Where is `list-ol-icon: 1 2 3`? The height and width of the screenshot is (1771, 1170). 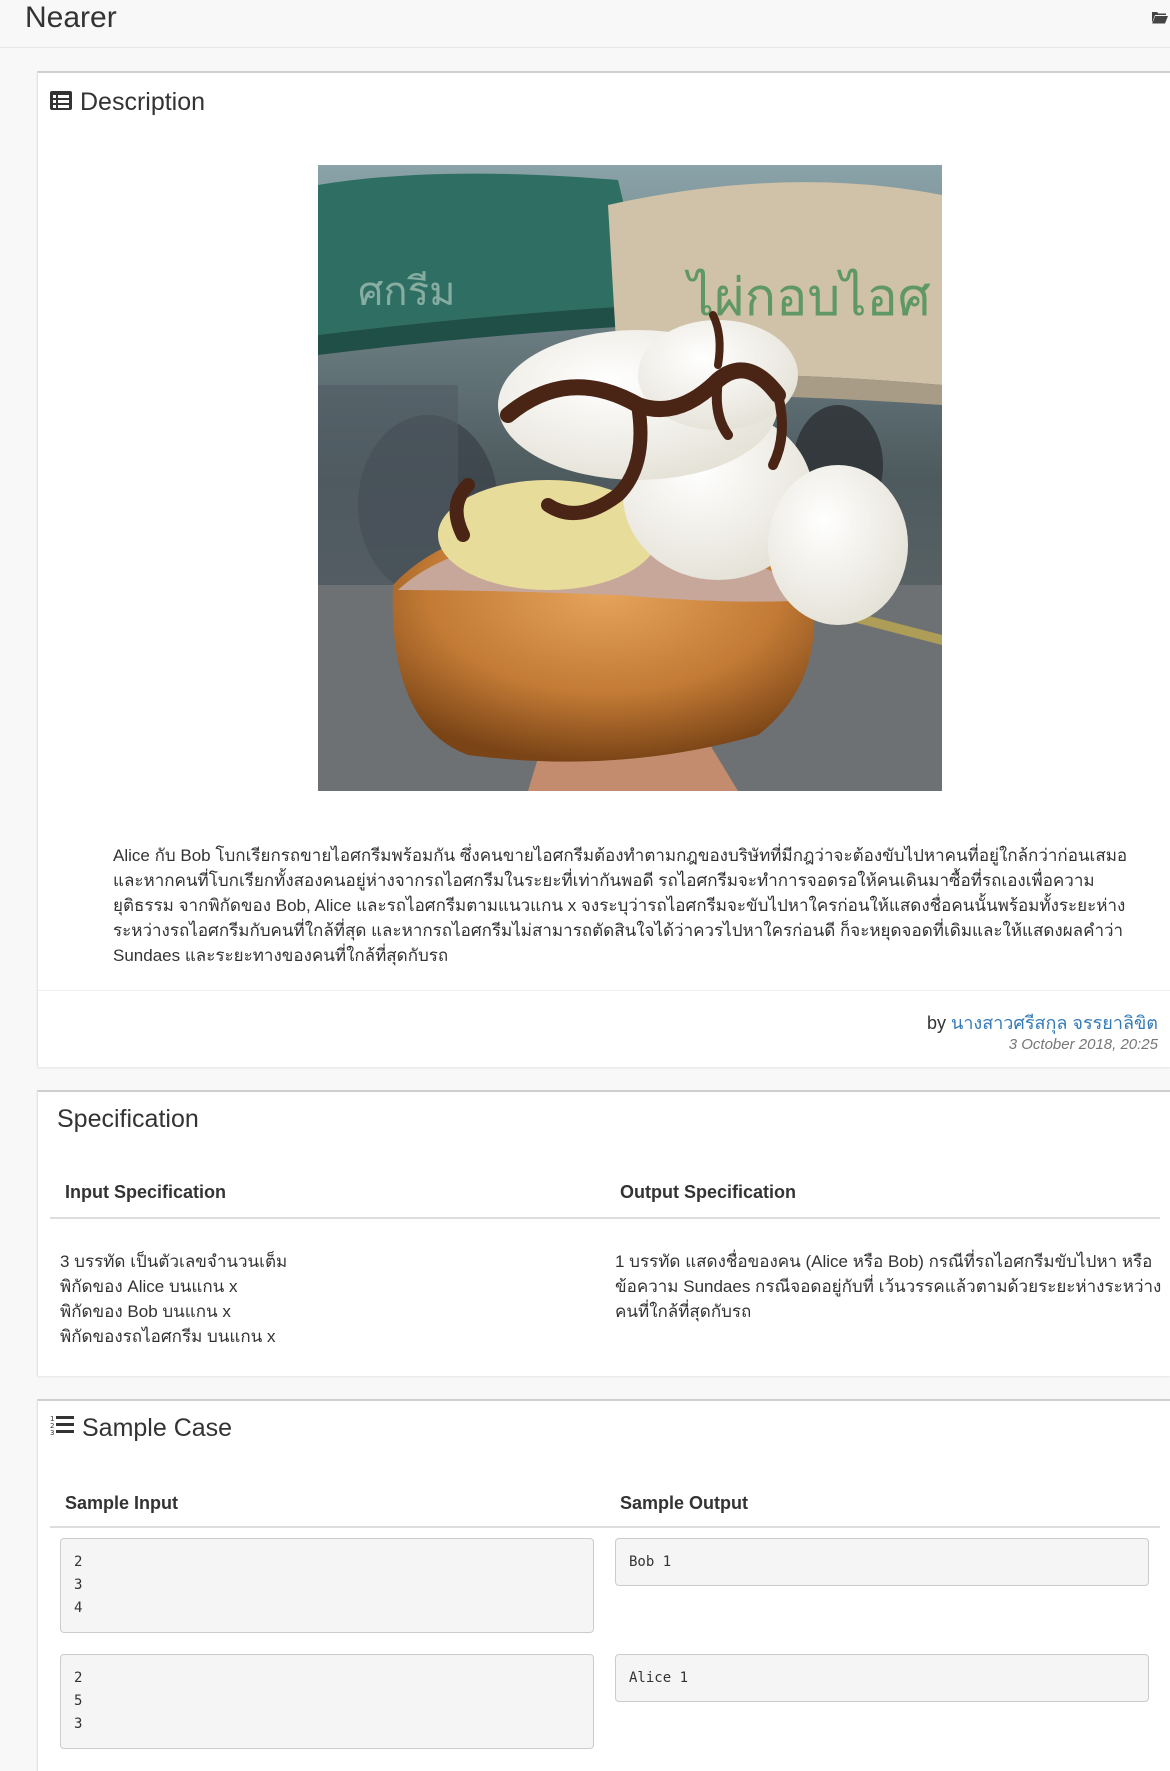
list-ol-icon: 1 2 3 is located at coordinates (62, 1428).